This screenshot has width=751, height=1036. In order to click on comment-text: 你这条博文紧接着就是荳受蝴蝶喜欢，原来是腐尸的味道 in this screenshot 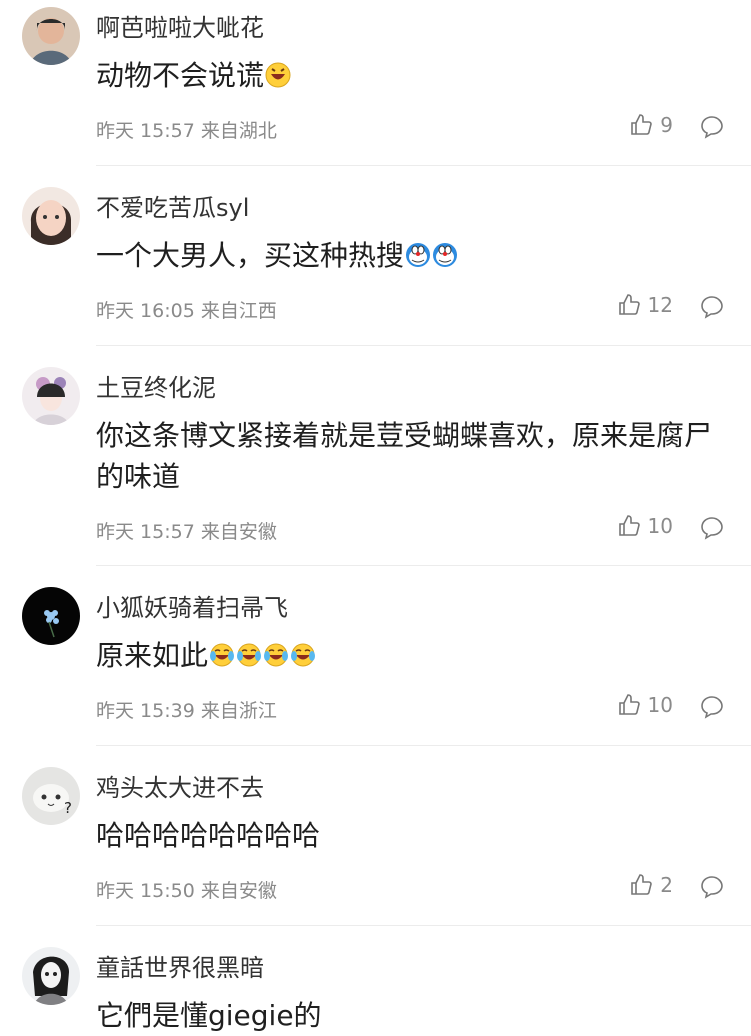, I will do `click(404, 456)`.